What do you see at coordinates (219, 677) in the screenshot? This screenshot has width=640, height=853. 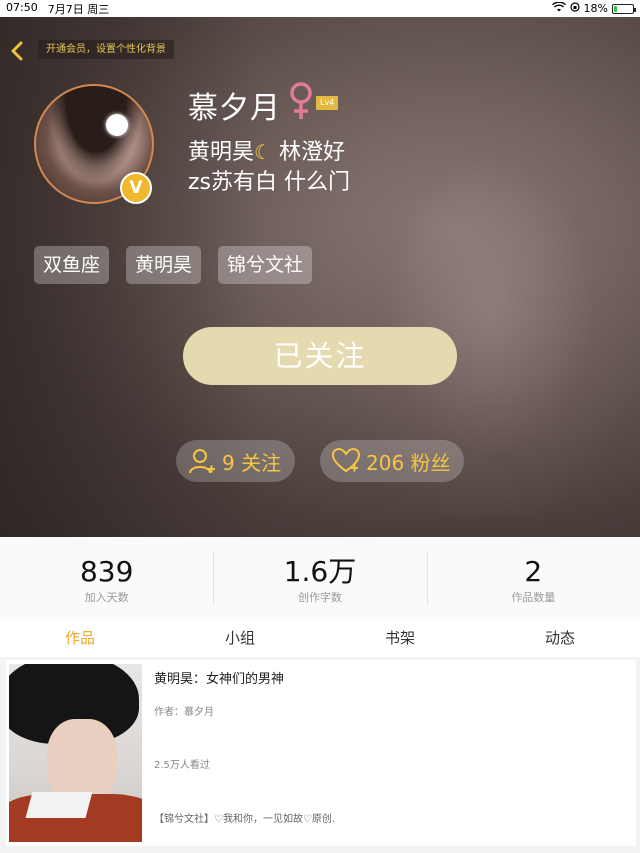 I see `work-title: 黄明昊：女神们的男神` at bounding box center [219, 677].